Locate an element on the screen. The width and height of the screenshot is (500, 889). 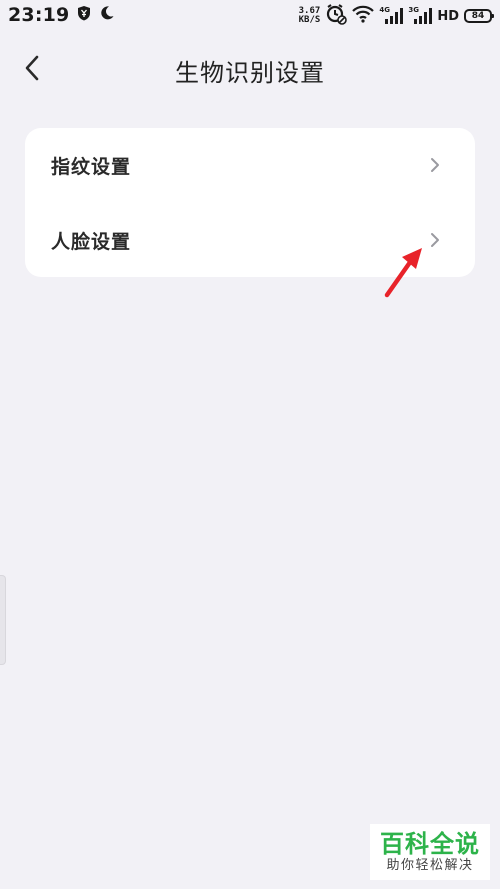
shield-icon is located at coordinates (84, 15).